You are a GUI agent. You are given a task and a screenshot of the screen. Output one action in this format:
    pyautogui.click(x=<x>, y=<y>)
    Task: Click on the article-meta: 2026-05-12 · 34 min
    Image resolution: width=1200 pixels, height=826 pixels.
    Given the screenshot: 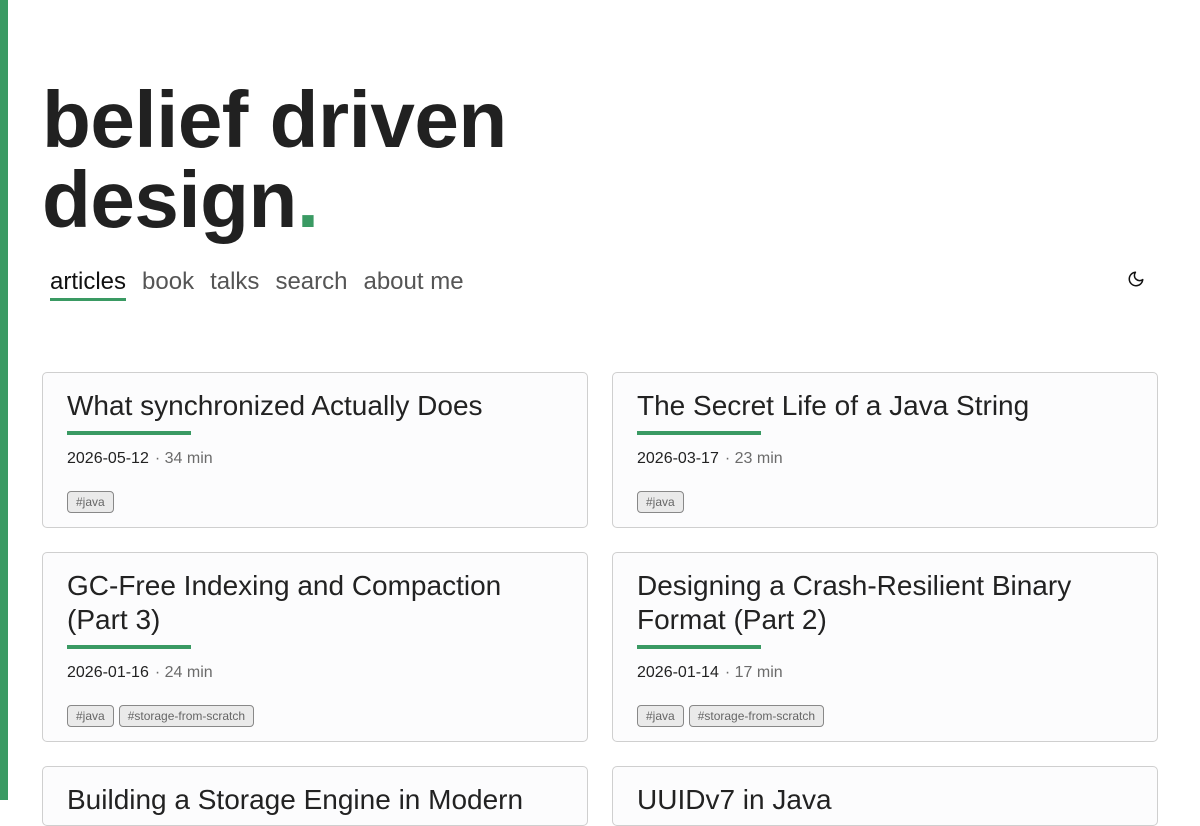 What is the action you would take?
    pyautogui.click(x=315, y=459)
    